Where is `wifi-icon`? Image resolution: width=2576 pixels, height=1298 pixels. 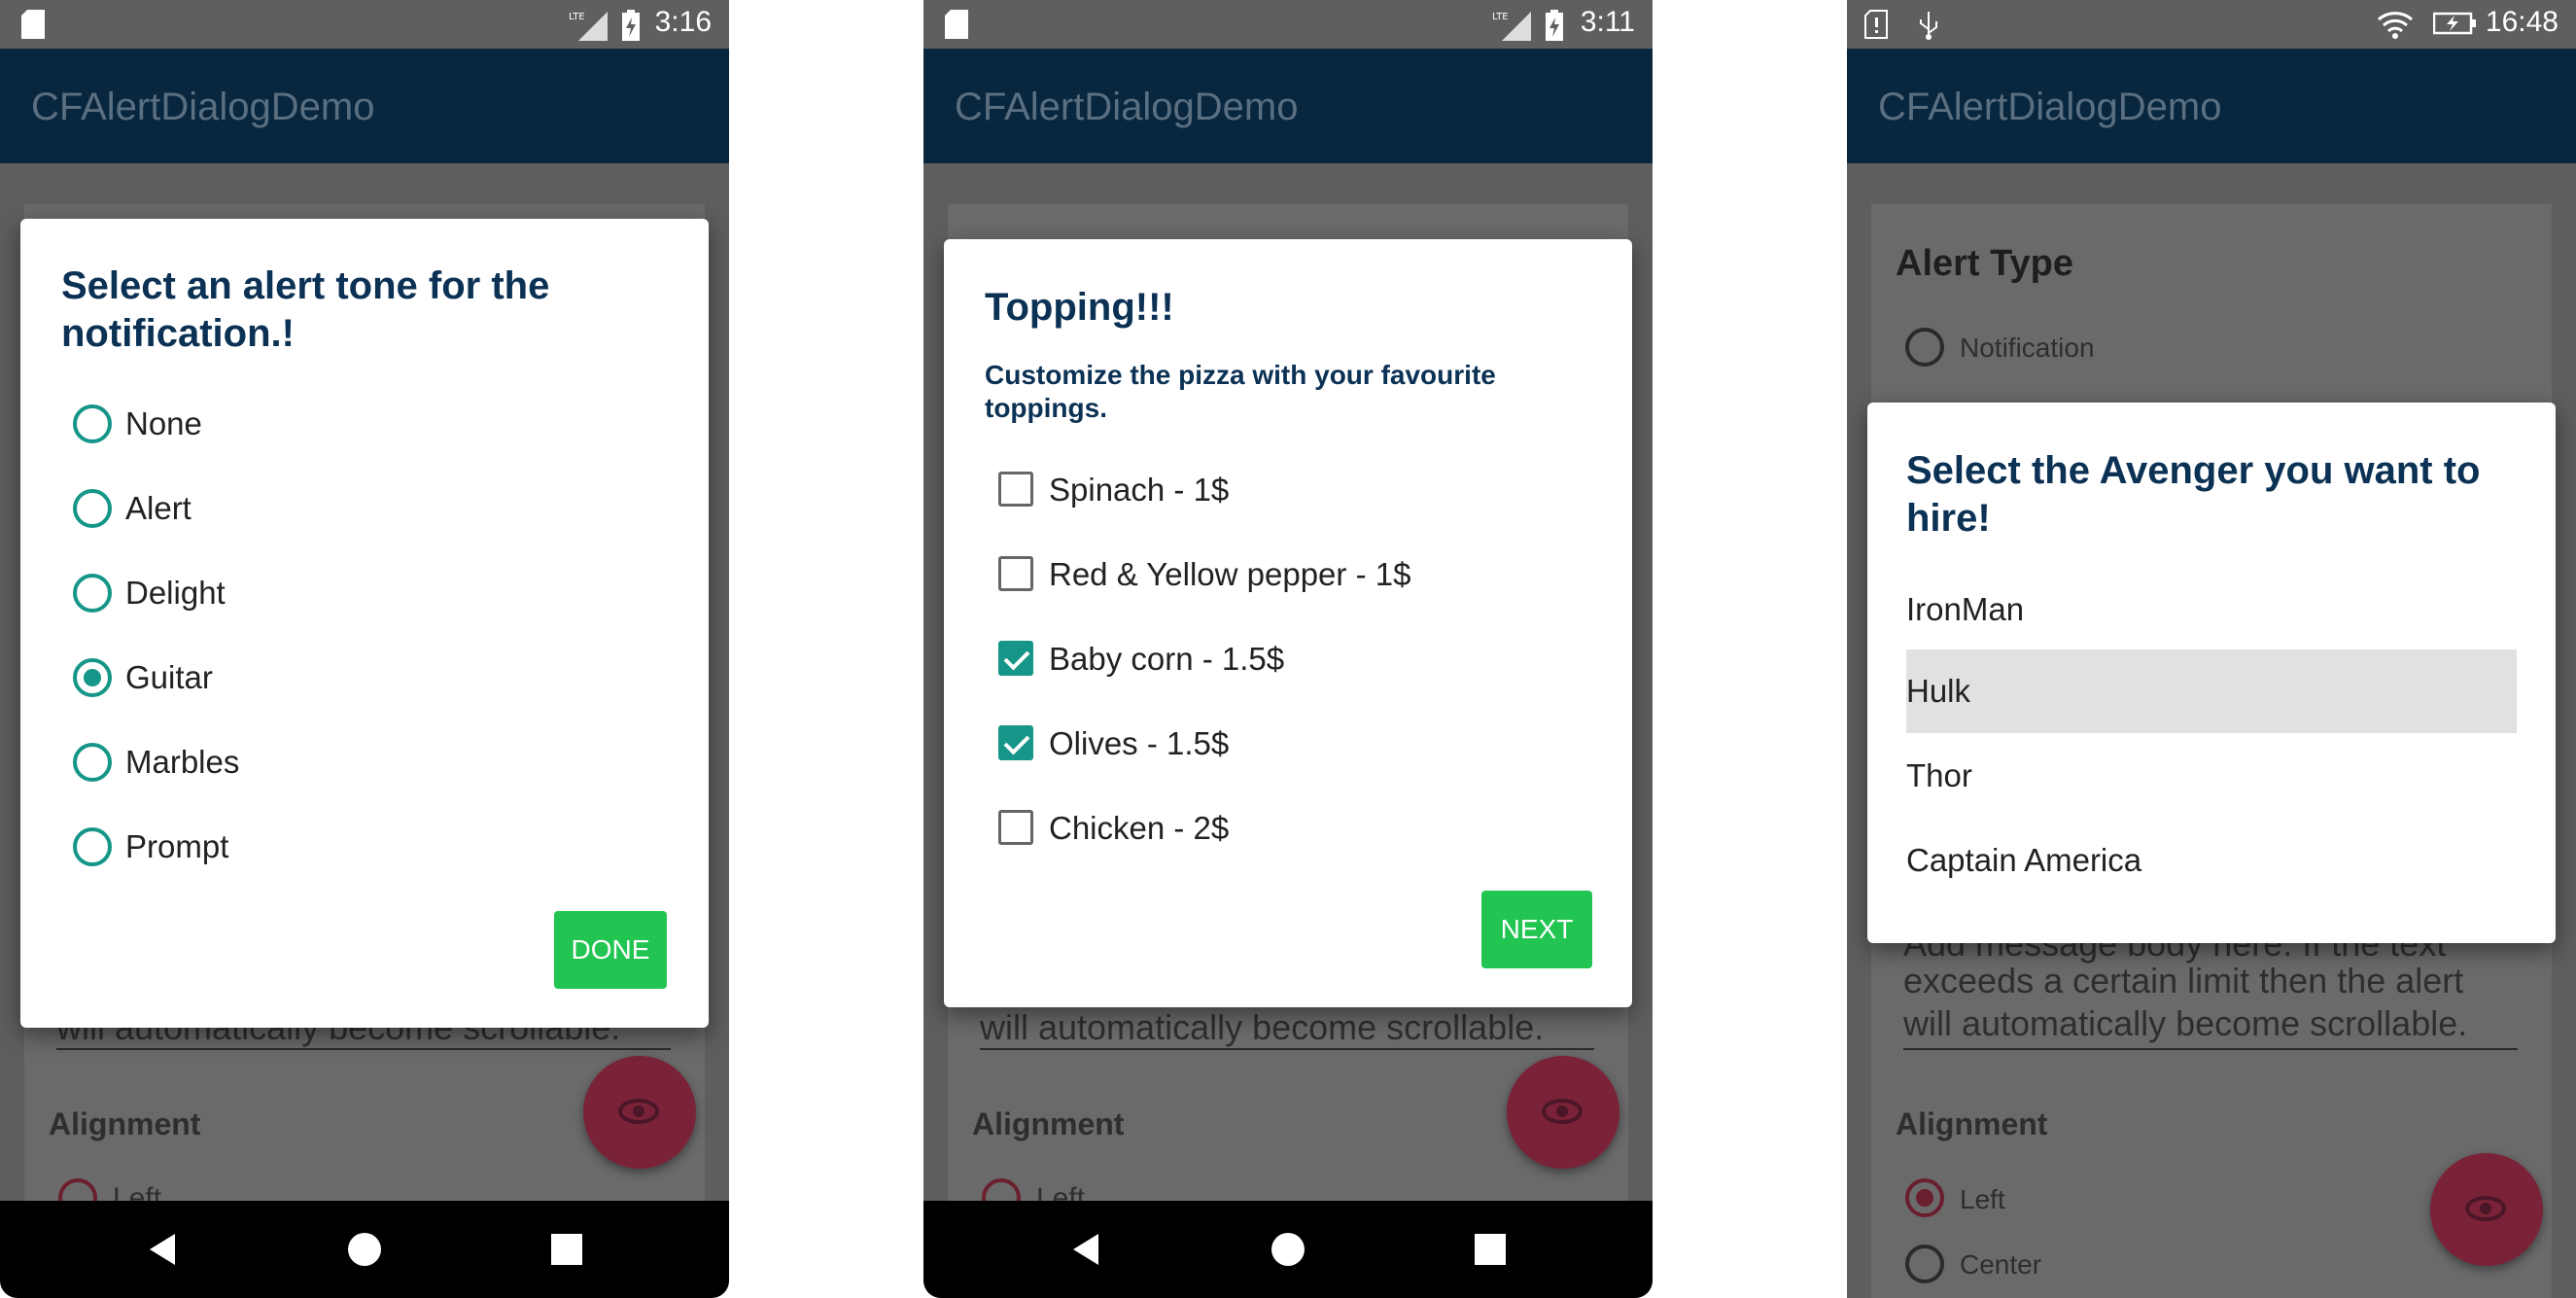 wifi-icon is located at coordinates (2396, 25).